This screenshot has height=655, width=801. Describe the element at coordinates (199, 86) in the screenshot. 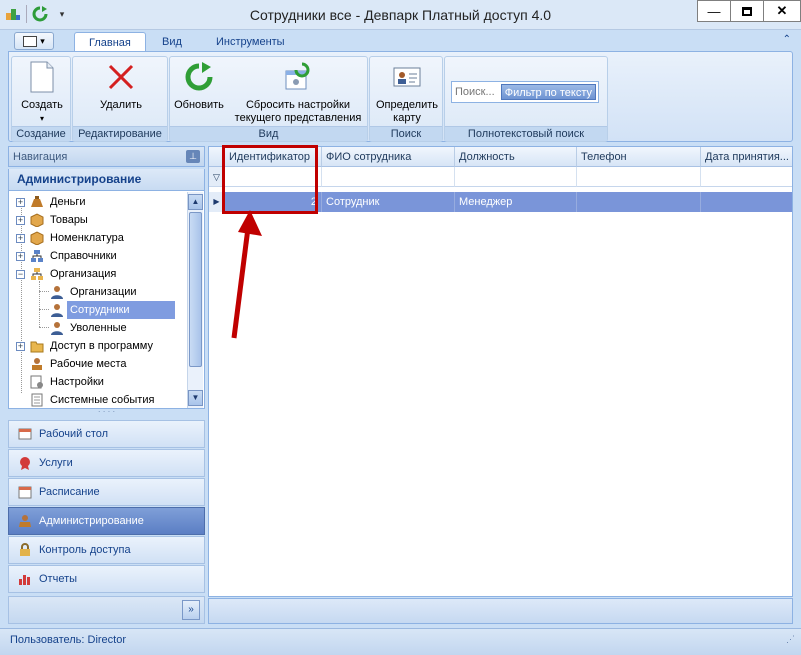

I see `refresh-button: Обновить` at that location.